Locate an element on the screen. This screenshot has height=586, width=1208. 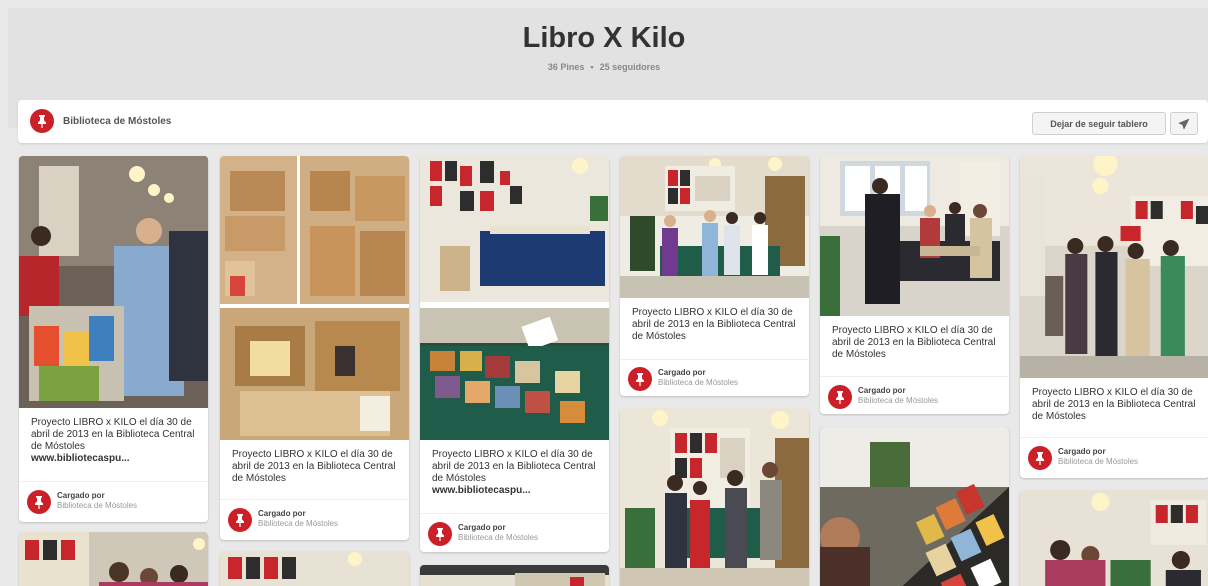
owner-name: Biblioteca de Móstoles is located at coordinates (117, 121).